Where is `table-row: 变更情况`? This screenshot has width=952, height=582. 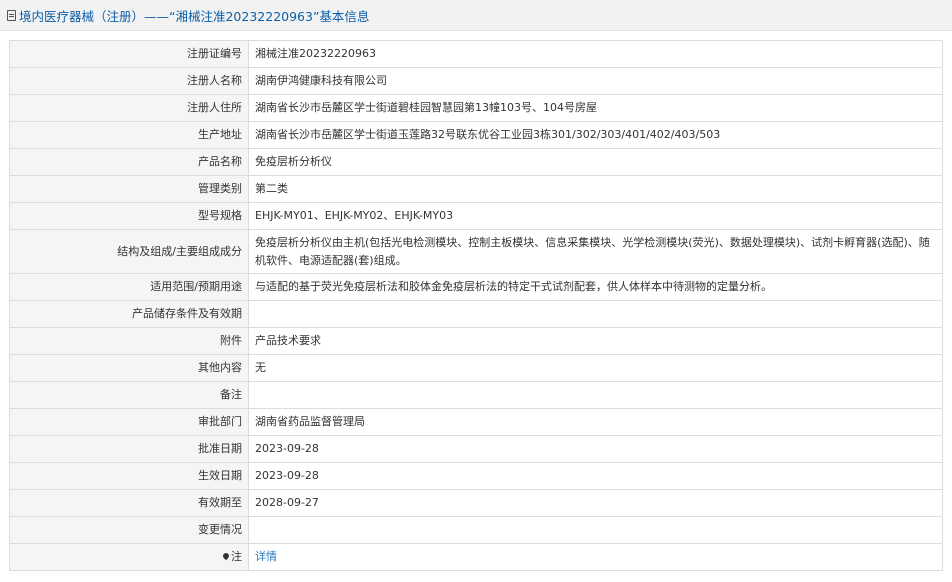
table-row: 变更情况 is located at coordinates (476, 530).